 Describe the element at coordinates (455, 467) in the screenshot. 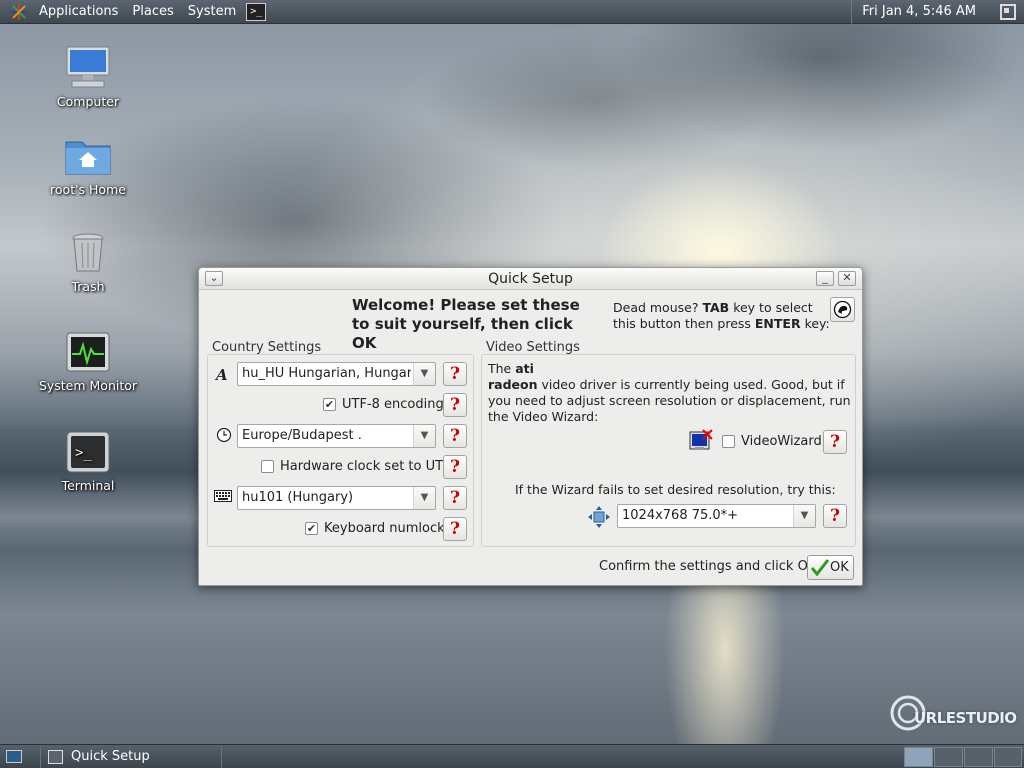

I see `hwclock-help-button: ?` at that location.